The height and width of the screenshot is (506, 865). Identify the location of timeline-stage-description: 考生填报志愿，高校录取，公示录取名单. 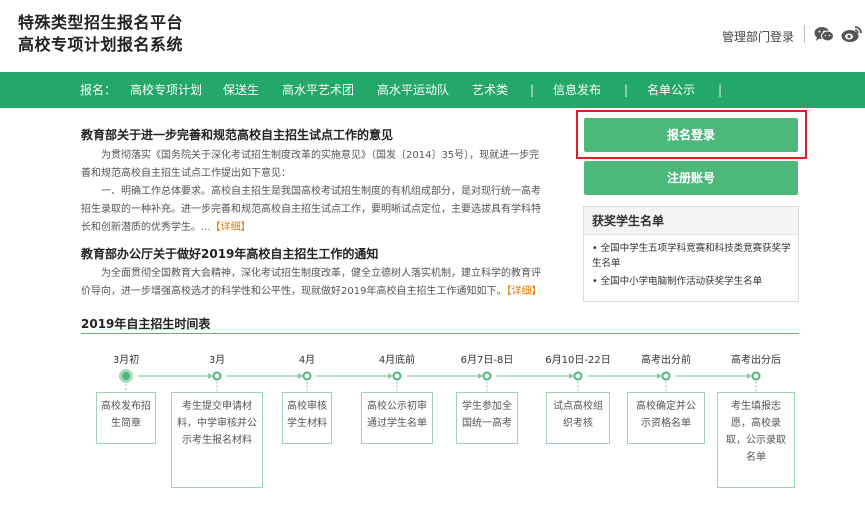
(756, 440).